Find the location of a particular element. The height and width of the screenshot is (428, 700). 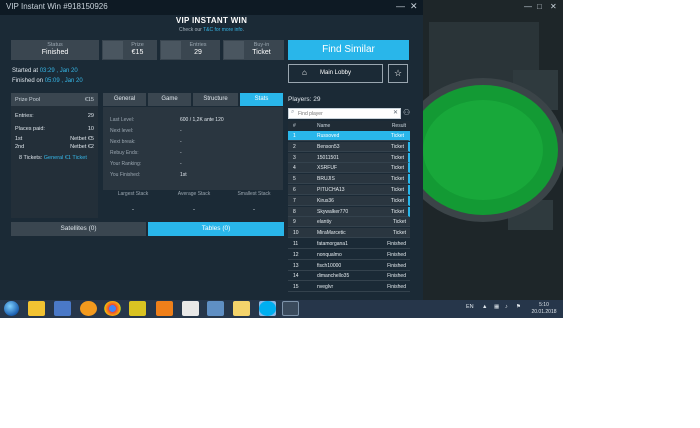

vlc-icon is located at coordinates (164, 308).